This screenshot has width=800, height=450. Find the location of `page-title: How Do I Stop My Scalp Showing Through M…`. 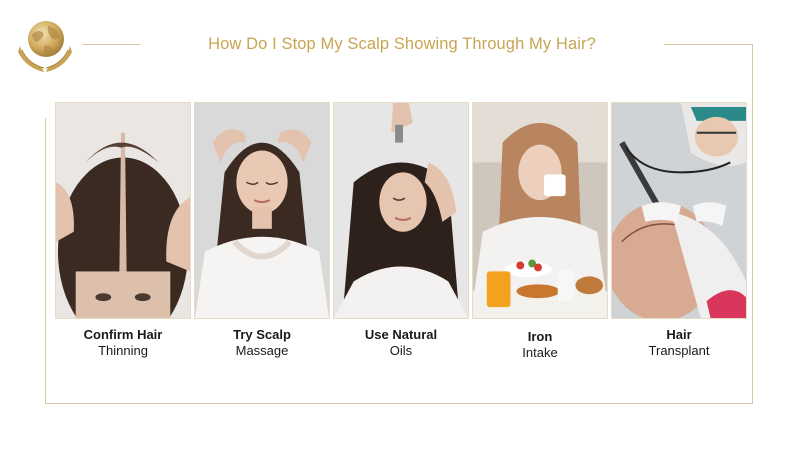

page-title: How Do I Stop My Scalp Showing Through M… is located at coordinates (402, 44).